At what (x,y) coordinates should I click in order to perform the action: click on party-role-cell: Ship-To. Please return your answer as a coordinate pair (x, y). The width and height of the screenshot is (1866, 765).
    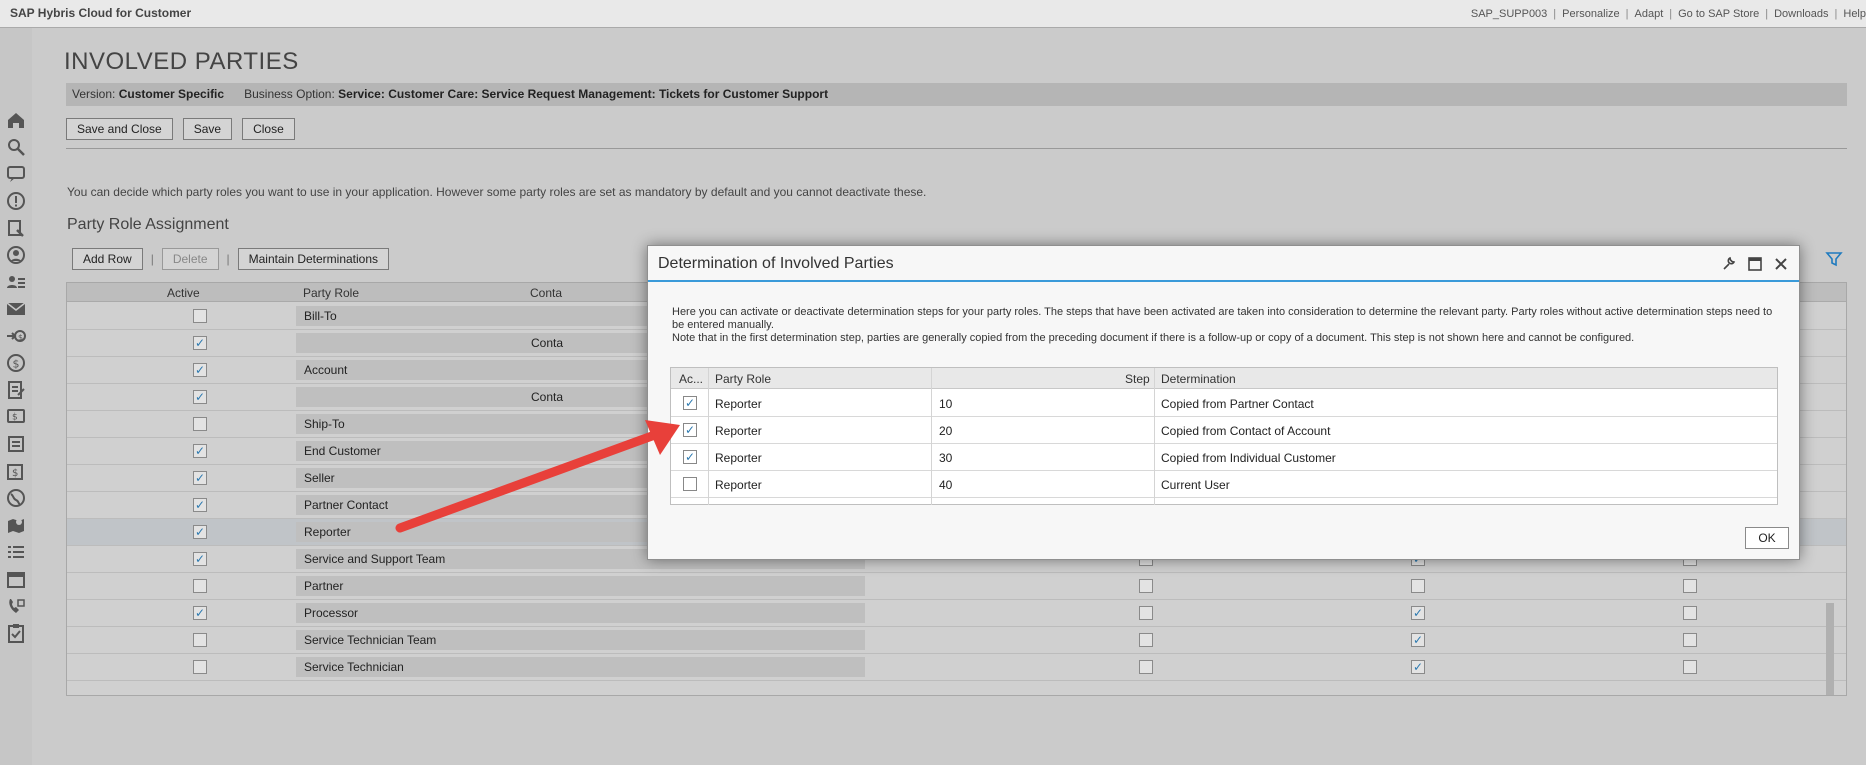
    Looking at the image, I should click on (409, 424).